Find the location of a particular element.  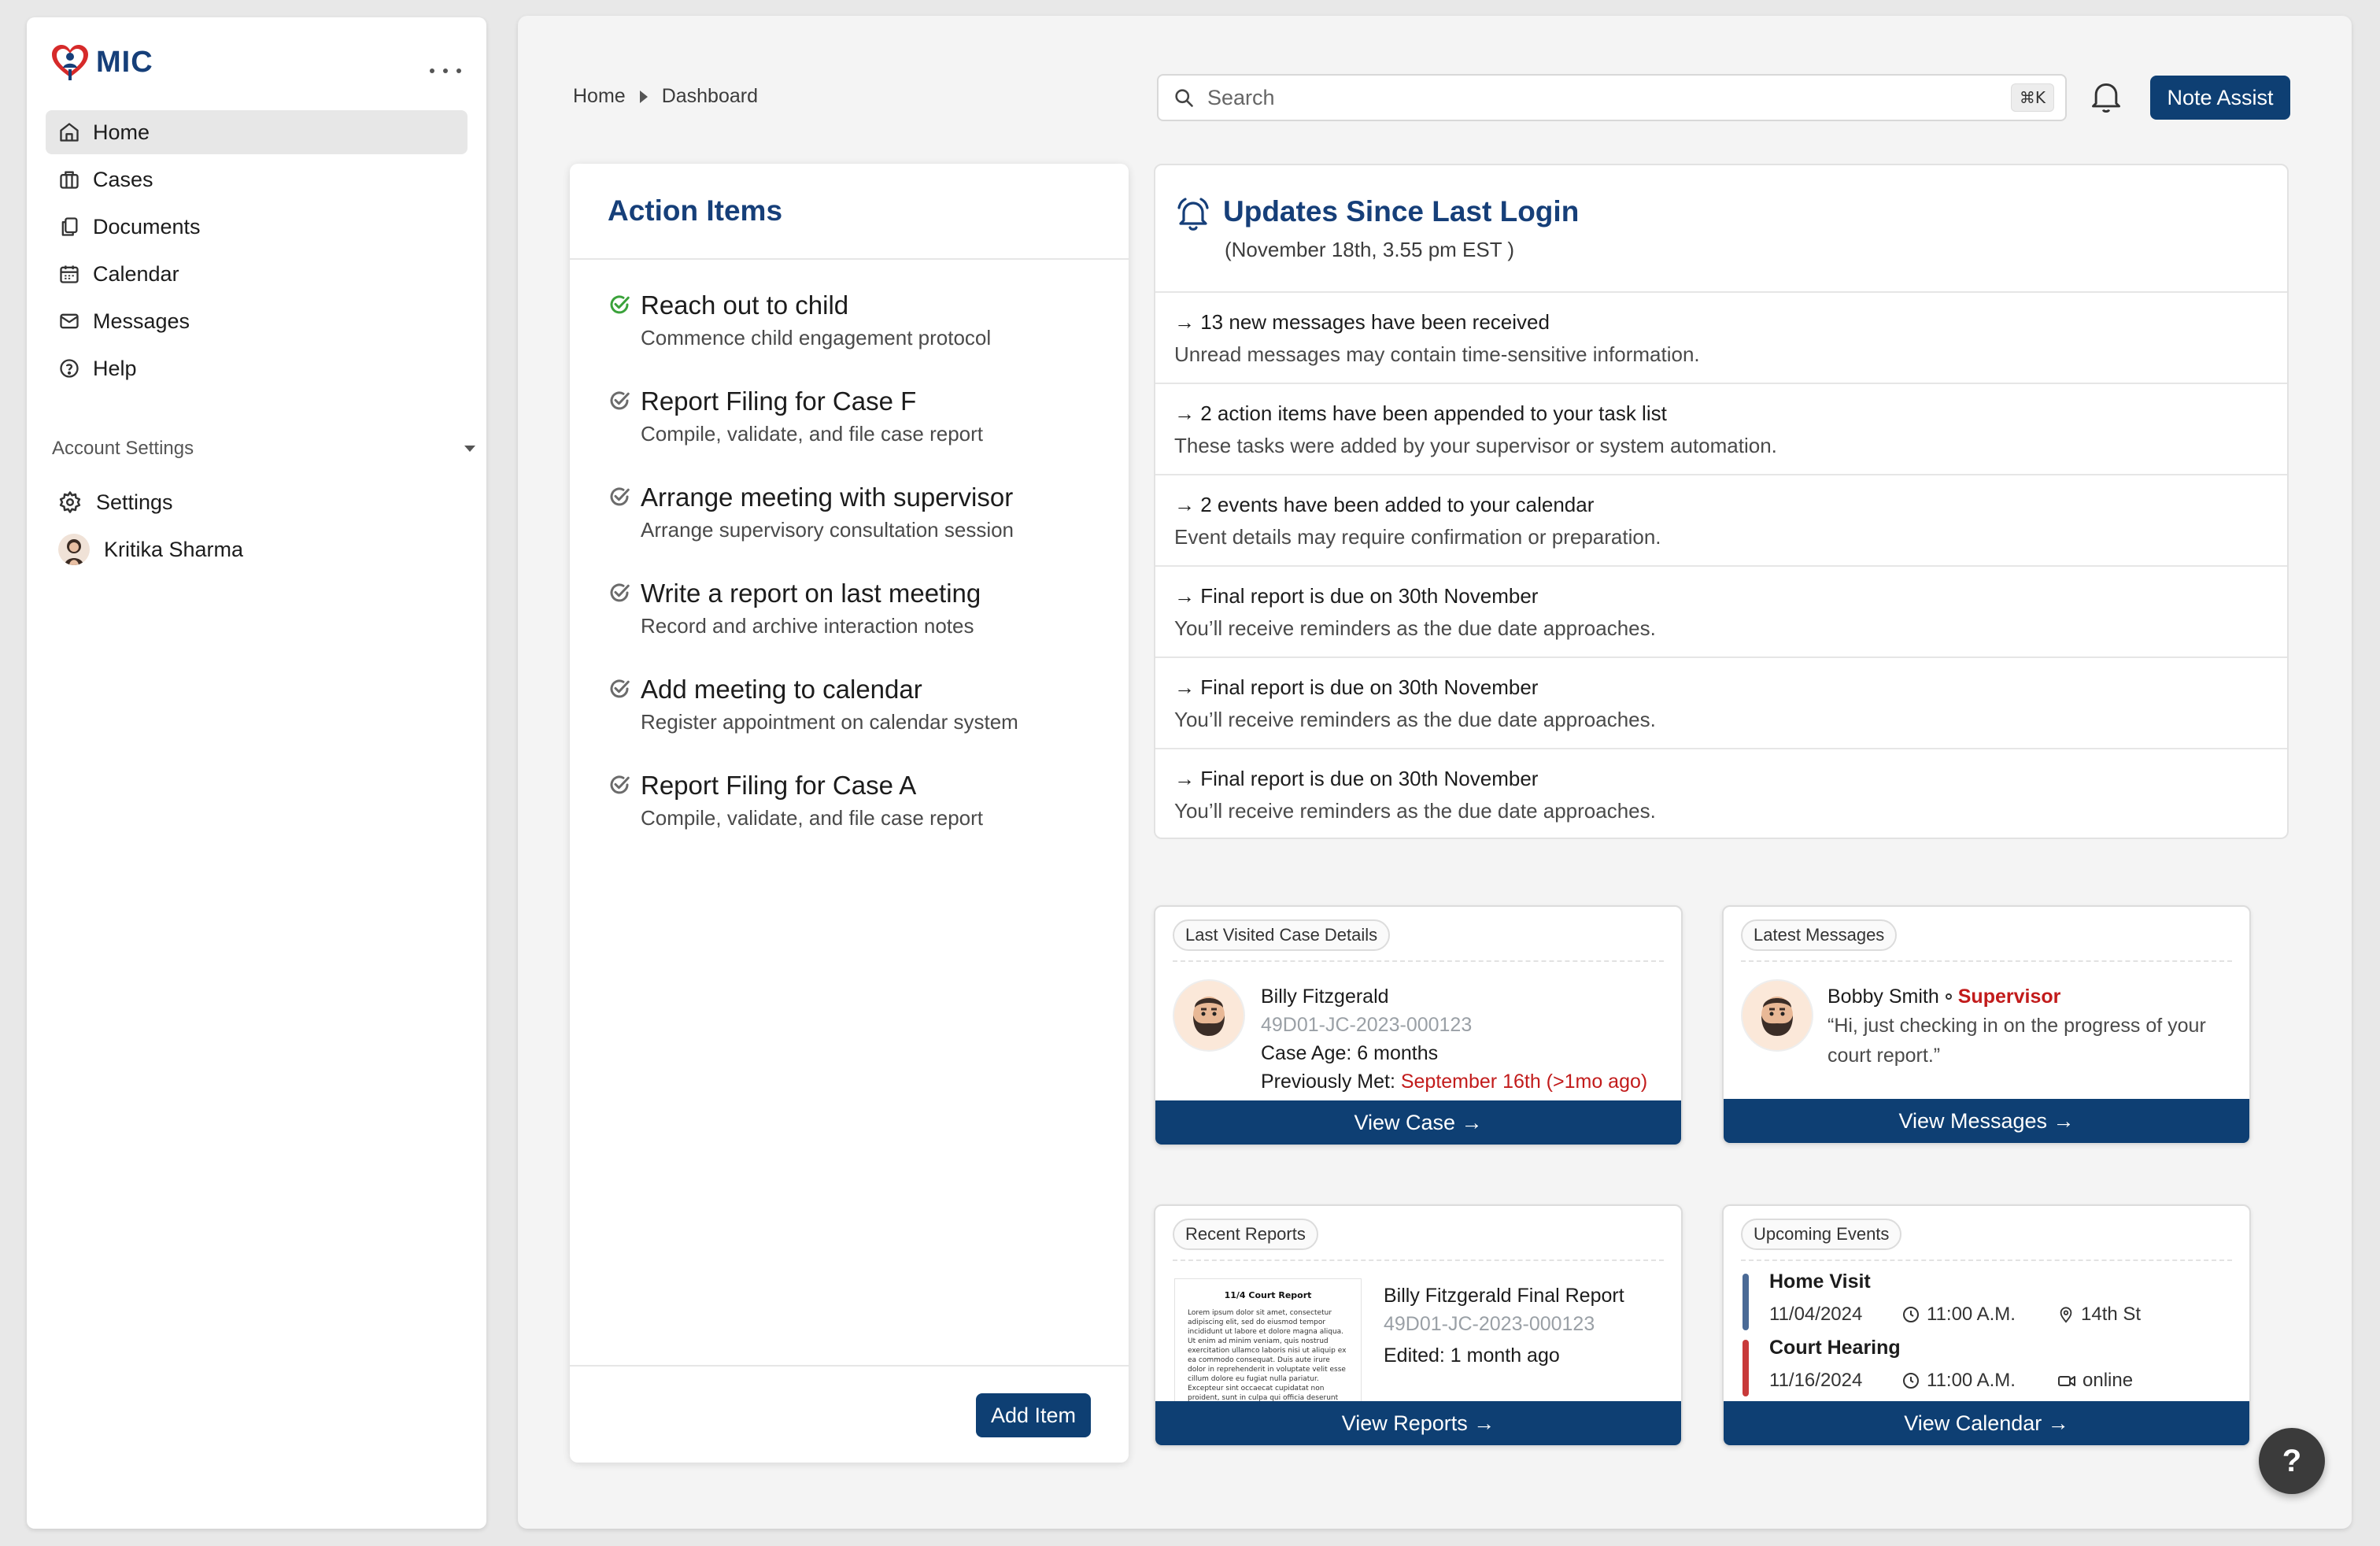

search-input is located at coordinates (1602, 97).